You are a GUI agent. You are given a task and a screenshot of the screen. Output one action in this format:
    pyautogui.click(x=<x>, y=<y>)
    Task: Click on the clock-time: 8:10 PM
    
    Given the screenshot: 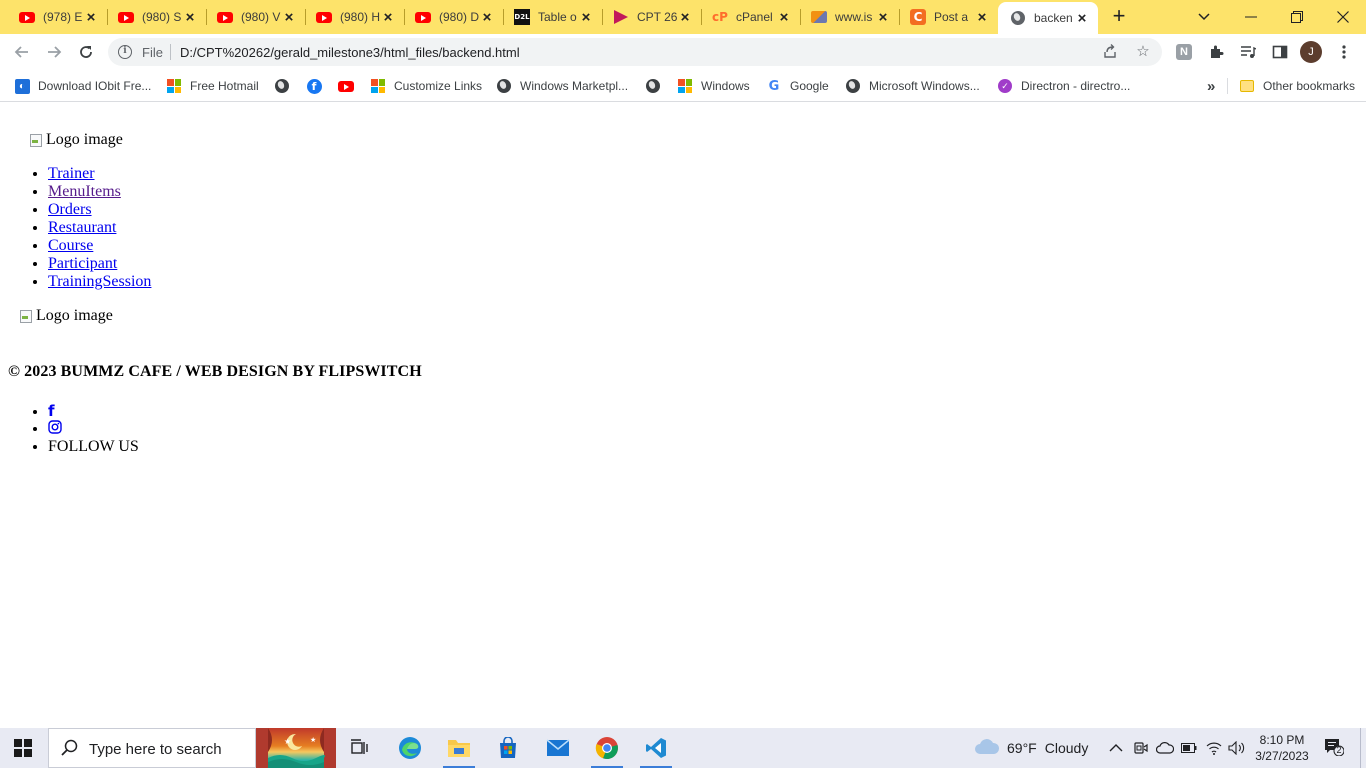 What is the action you would take?
    pyautogui.click(x=1282, y=740)
    